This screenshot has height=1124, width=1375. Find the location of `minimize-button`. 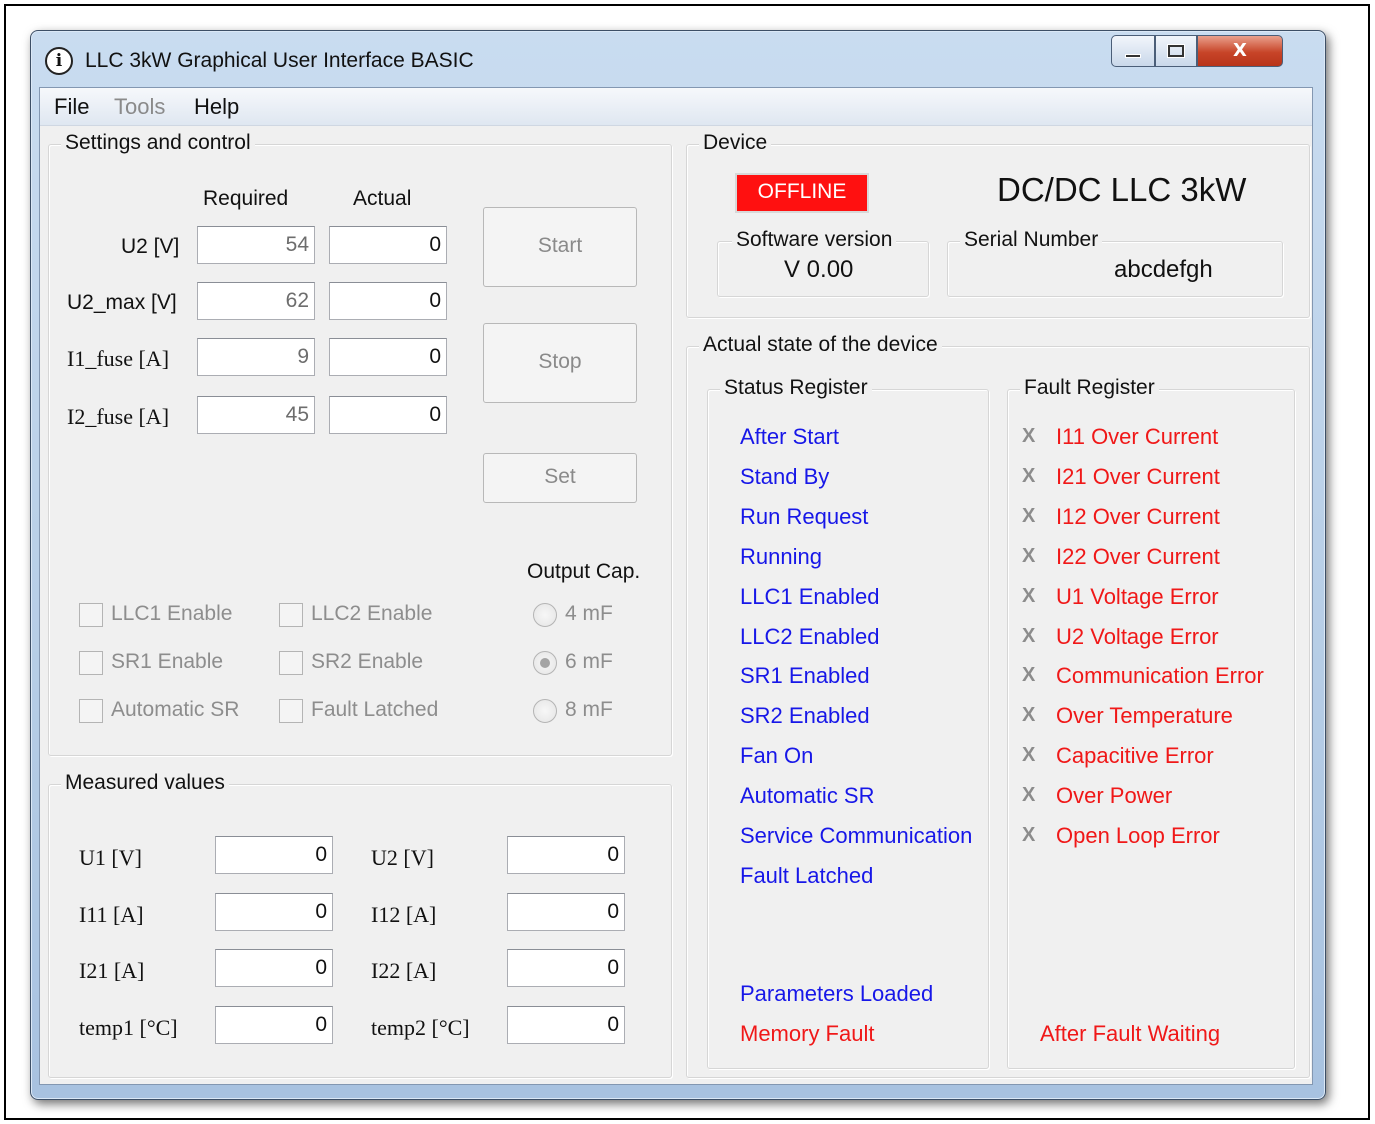

minimize-button is located at coordinates (1133, 51).